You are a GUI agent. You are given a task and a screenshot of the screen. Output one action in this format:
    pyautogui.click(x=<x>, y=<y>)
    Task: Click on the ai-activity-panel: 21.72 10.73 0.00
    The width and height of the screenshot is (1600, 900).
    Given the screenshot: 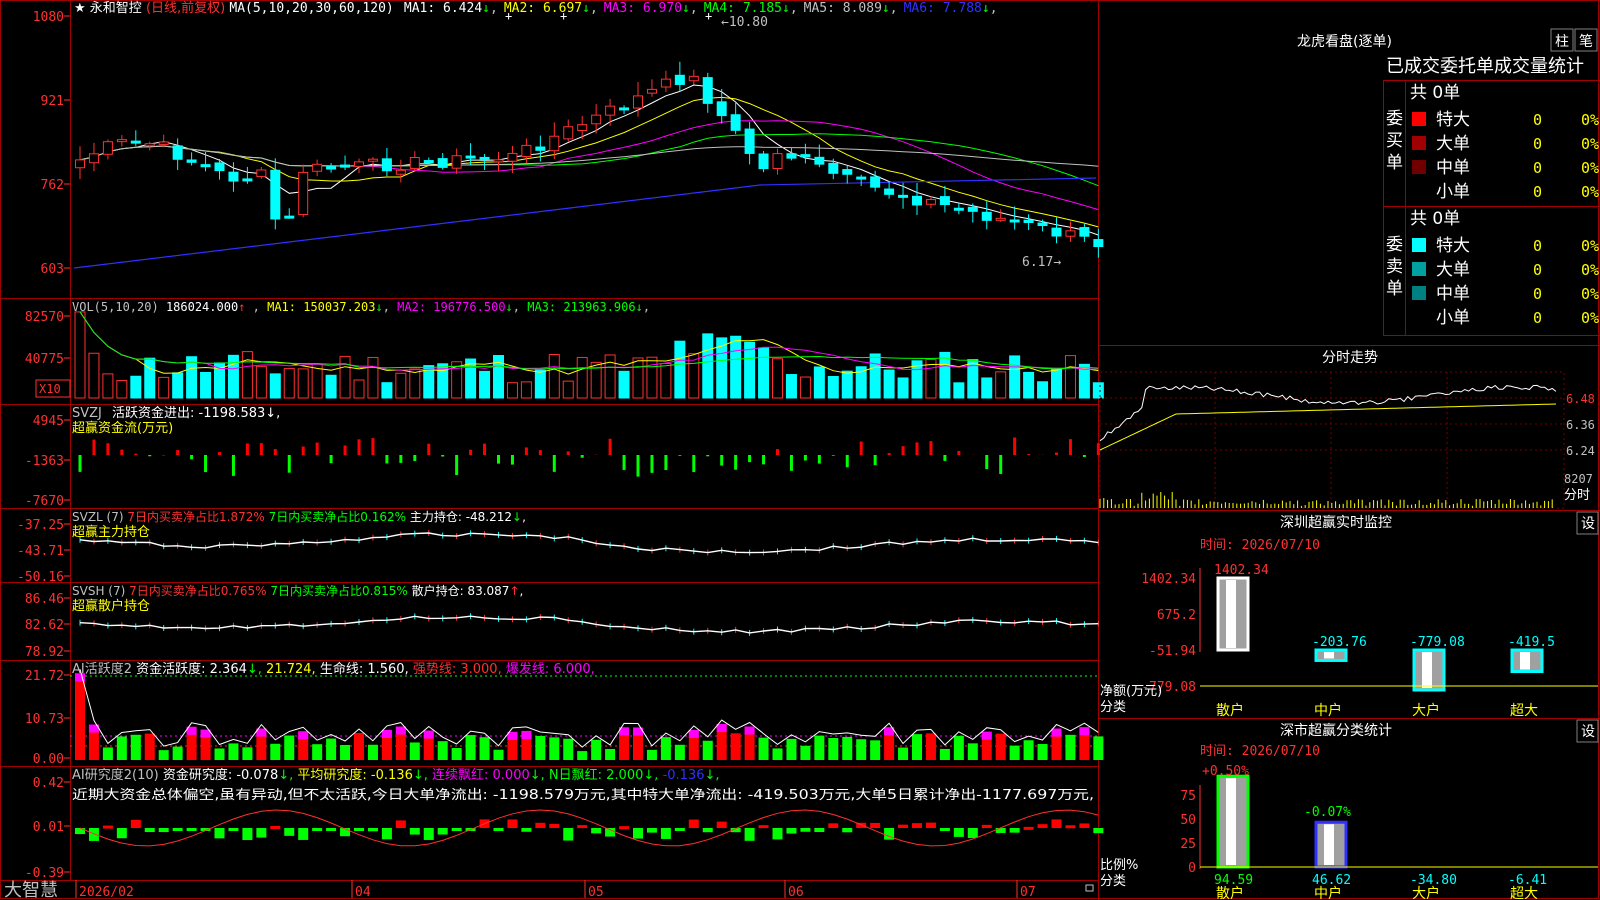 What is the action you would take?
    pyautogui.click(x=564, y=718)
    